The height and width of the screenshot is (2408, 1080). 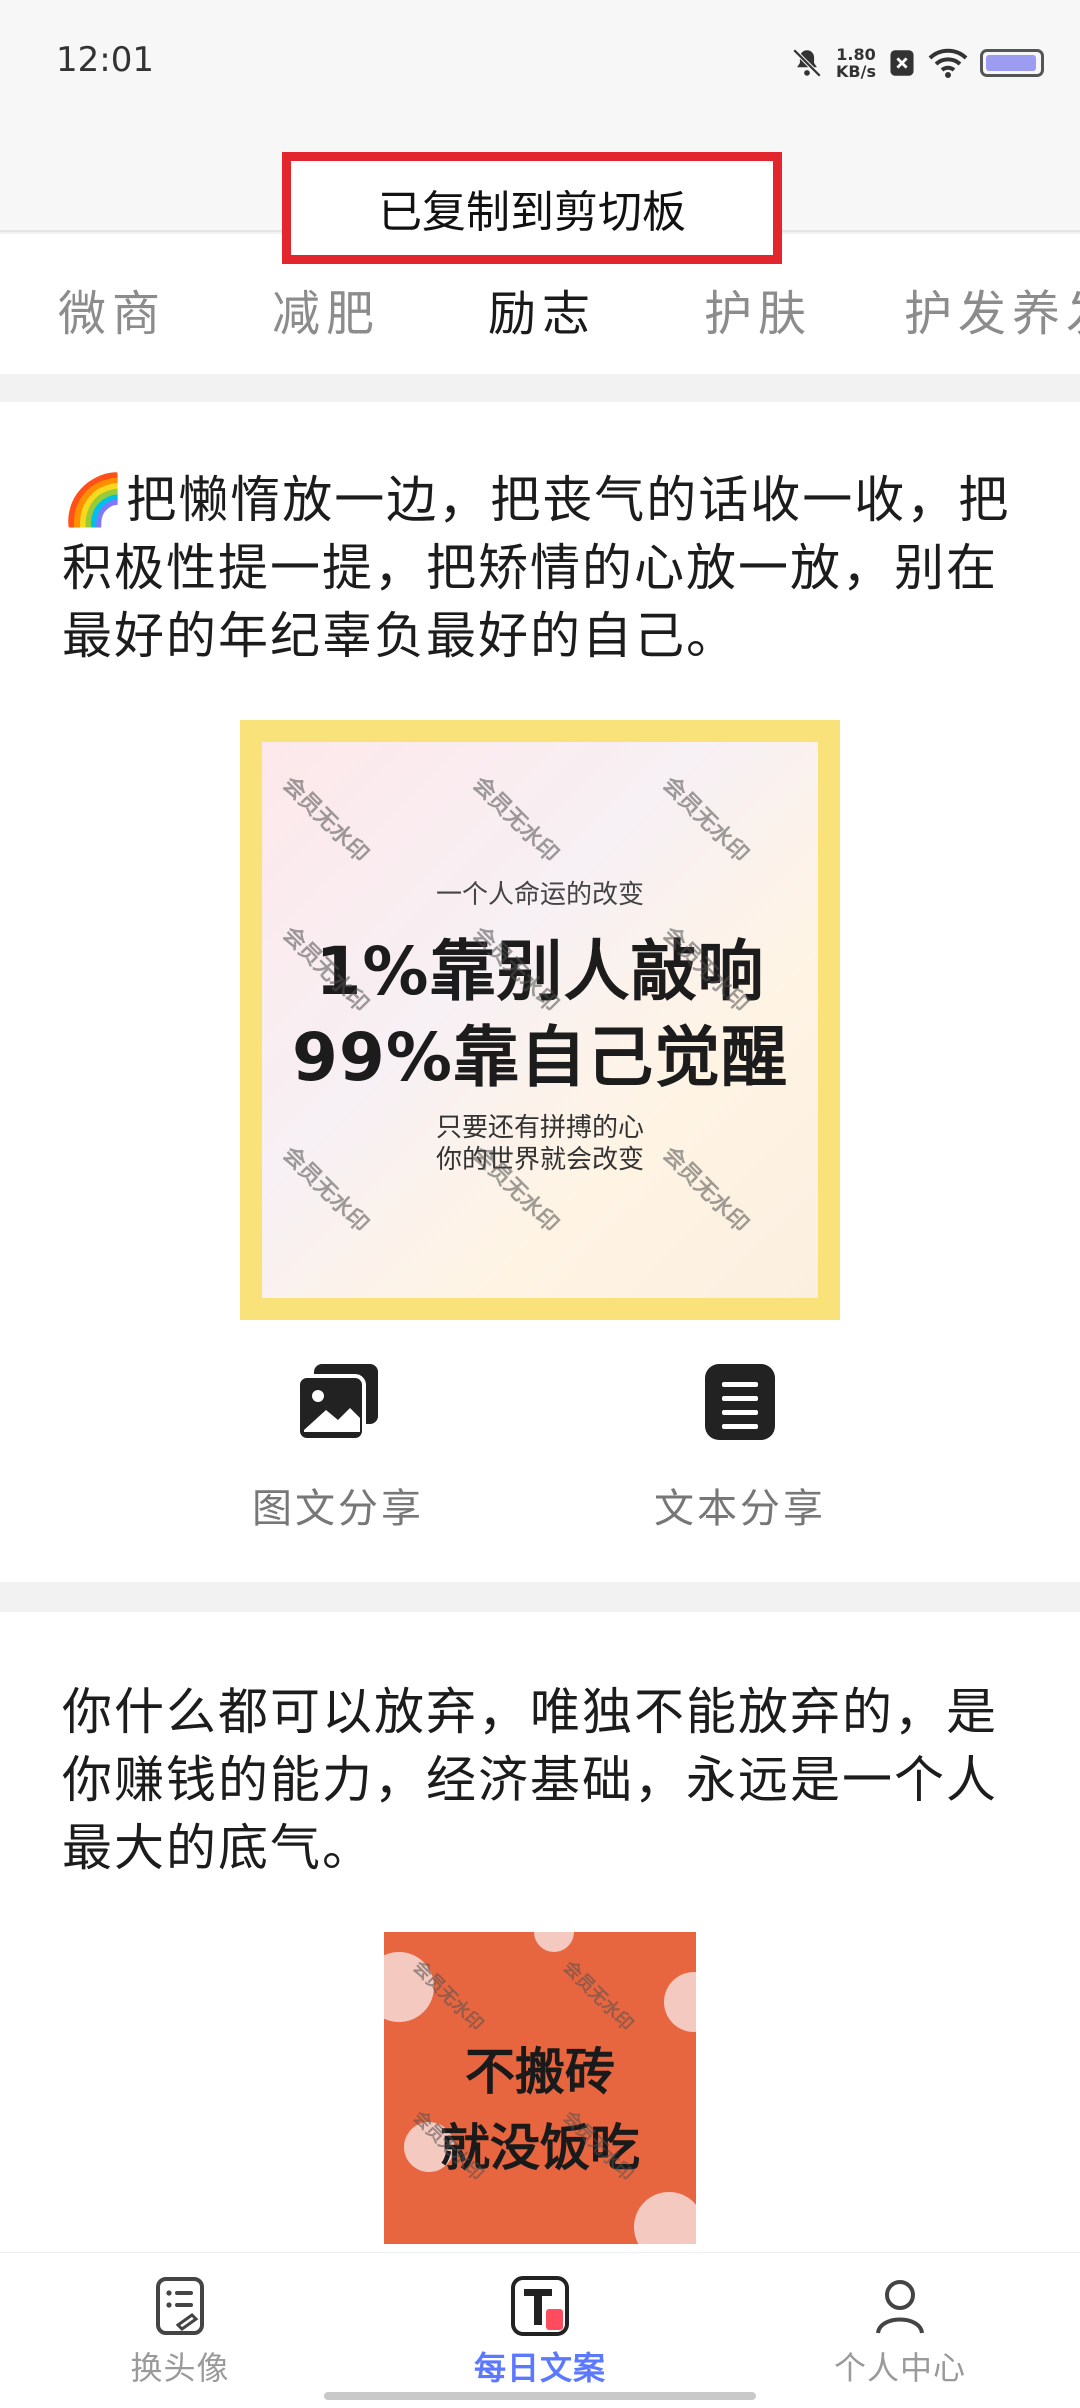 What do you see at coordinates (180, 2306) in the screenshot?
I see `avatar-list-icon` at bounding box center [180, 2306].